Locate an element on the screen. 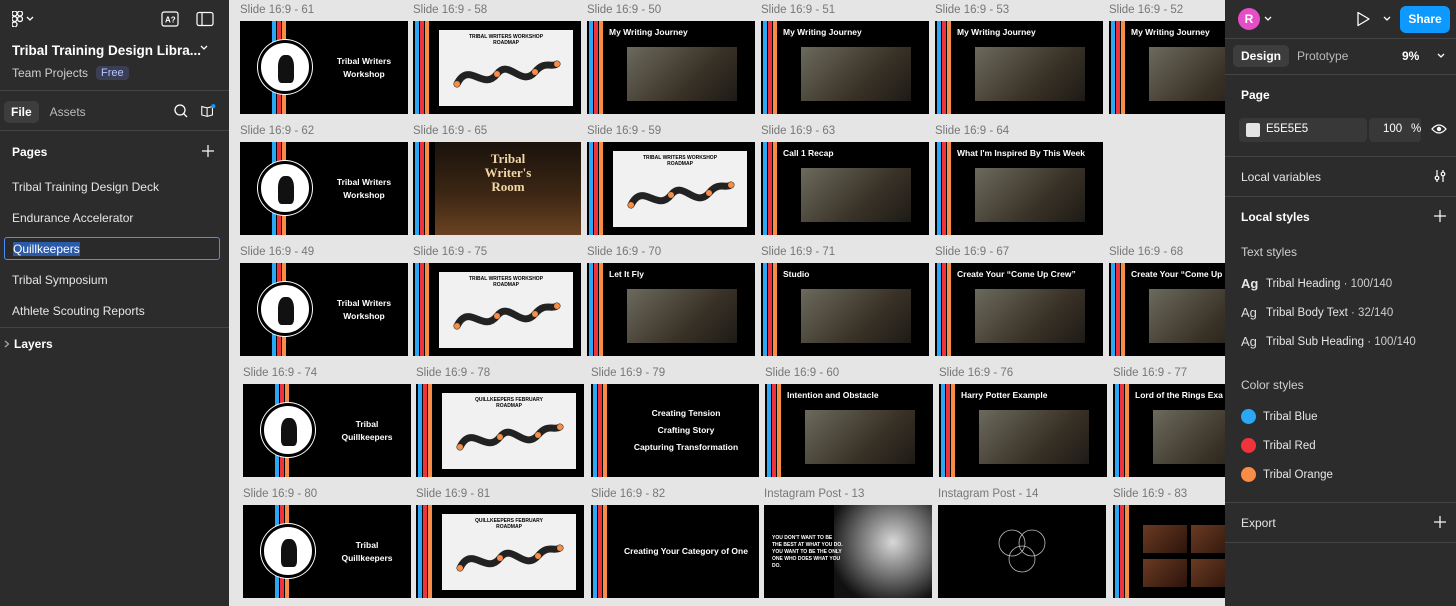 The image size is (1456, 606). frame-label: Slide 16:9 - 50 is located at coordinates (624, 10).